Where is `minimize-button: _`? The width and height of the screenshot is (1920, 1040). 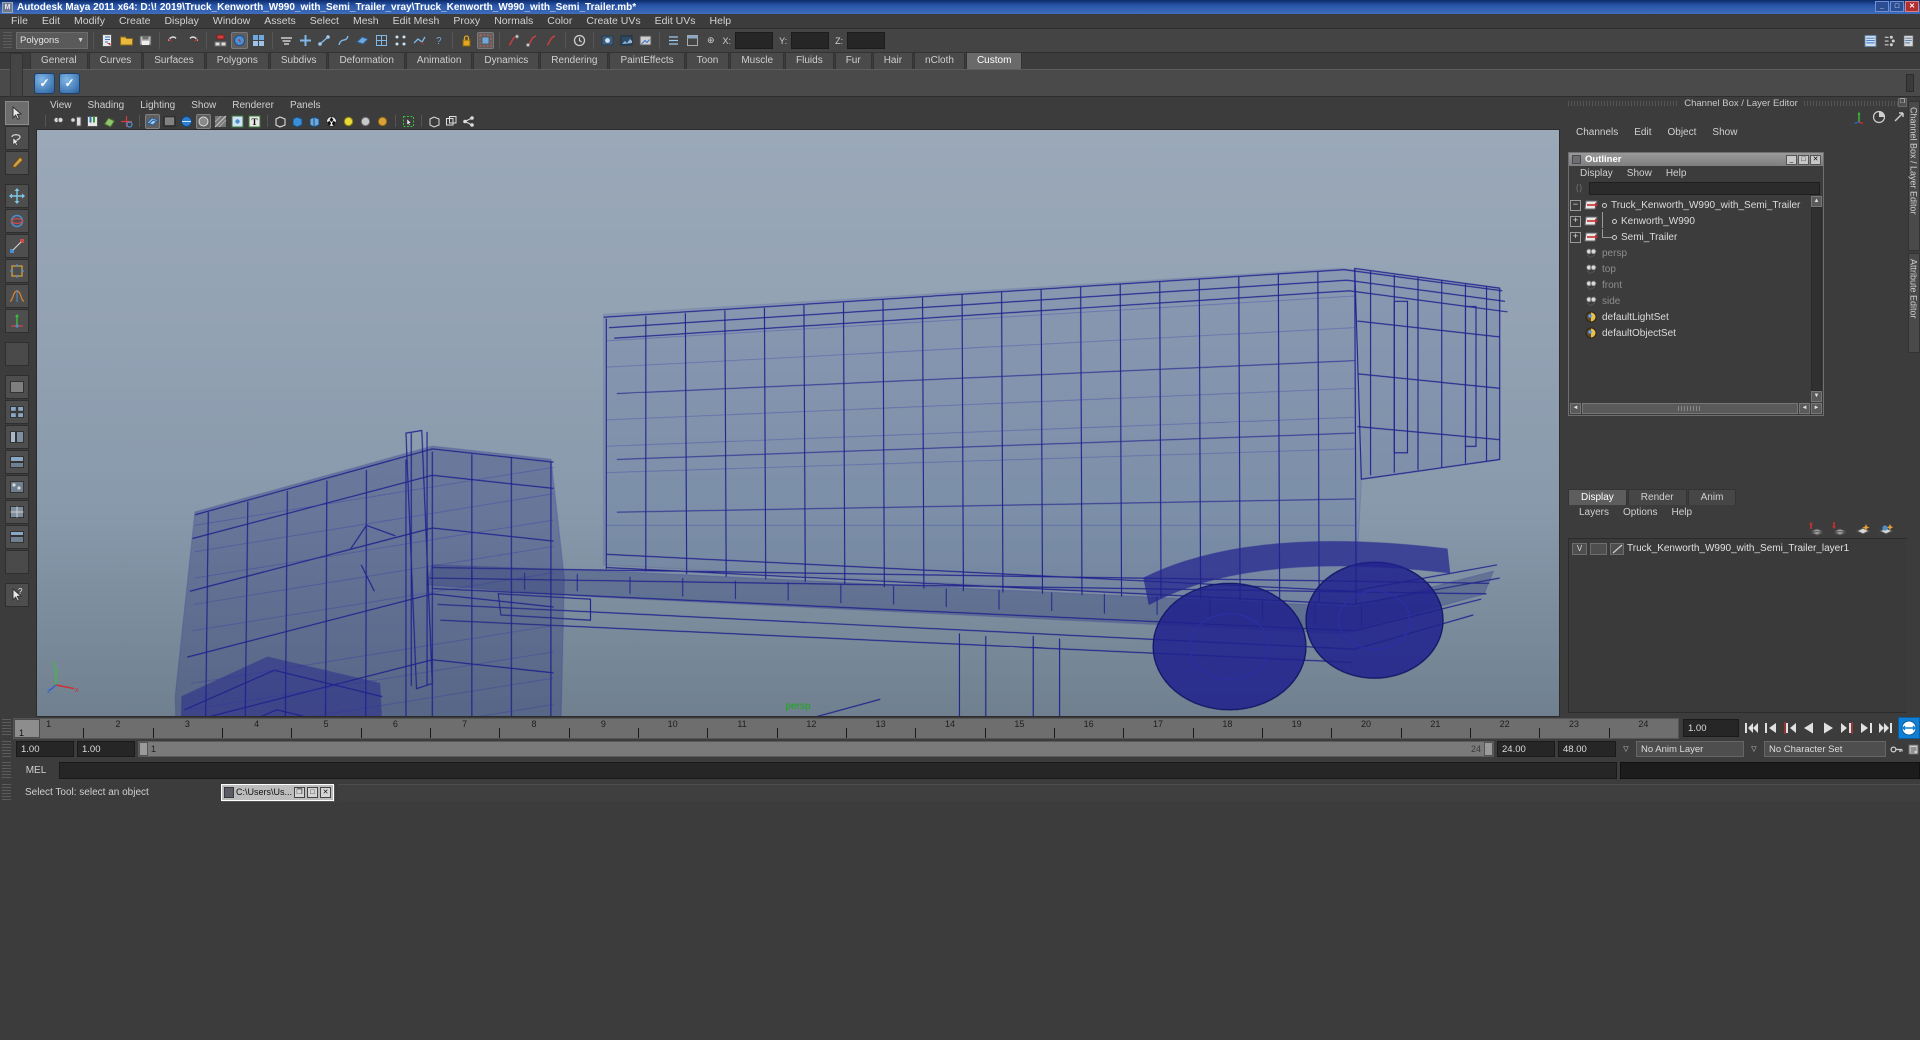 minimize-button: _ is located at coordinates (1882, 6).